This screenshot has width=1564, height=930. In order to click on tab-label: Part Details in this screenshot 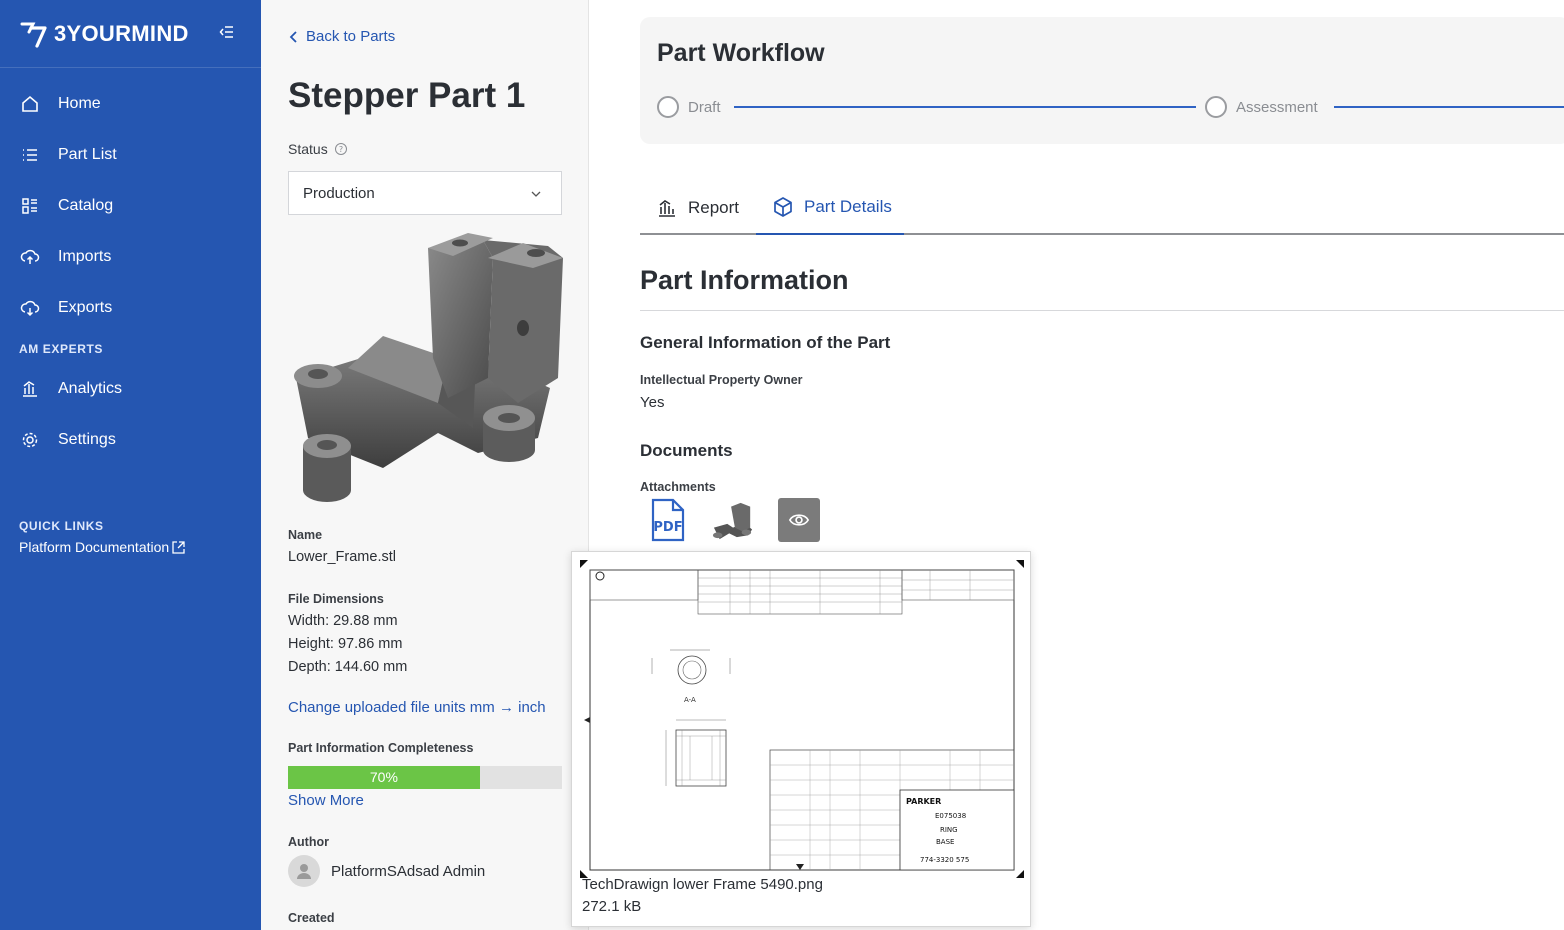, I will do `click(848, 206)`.